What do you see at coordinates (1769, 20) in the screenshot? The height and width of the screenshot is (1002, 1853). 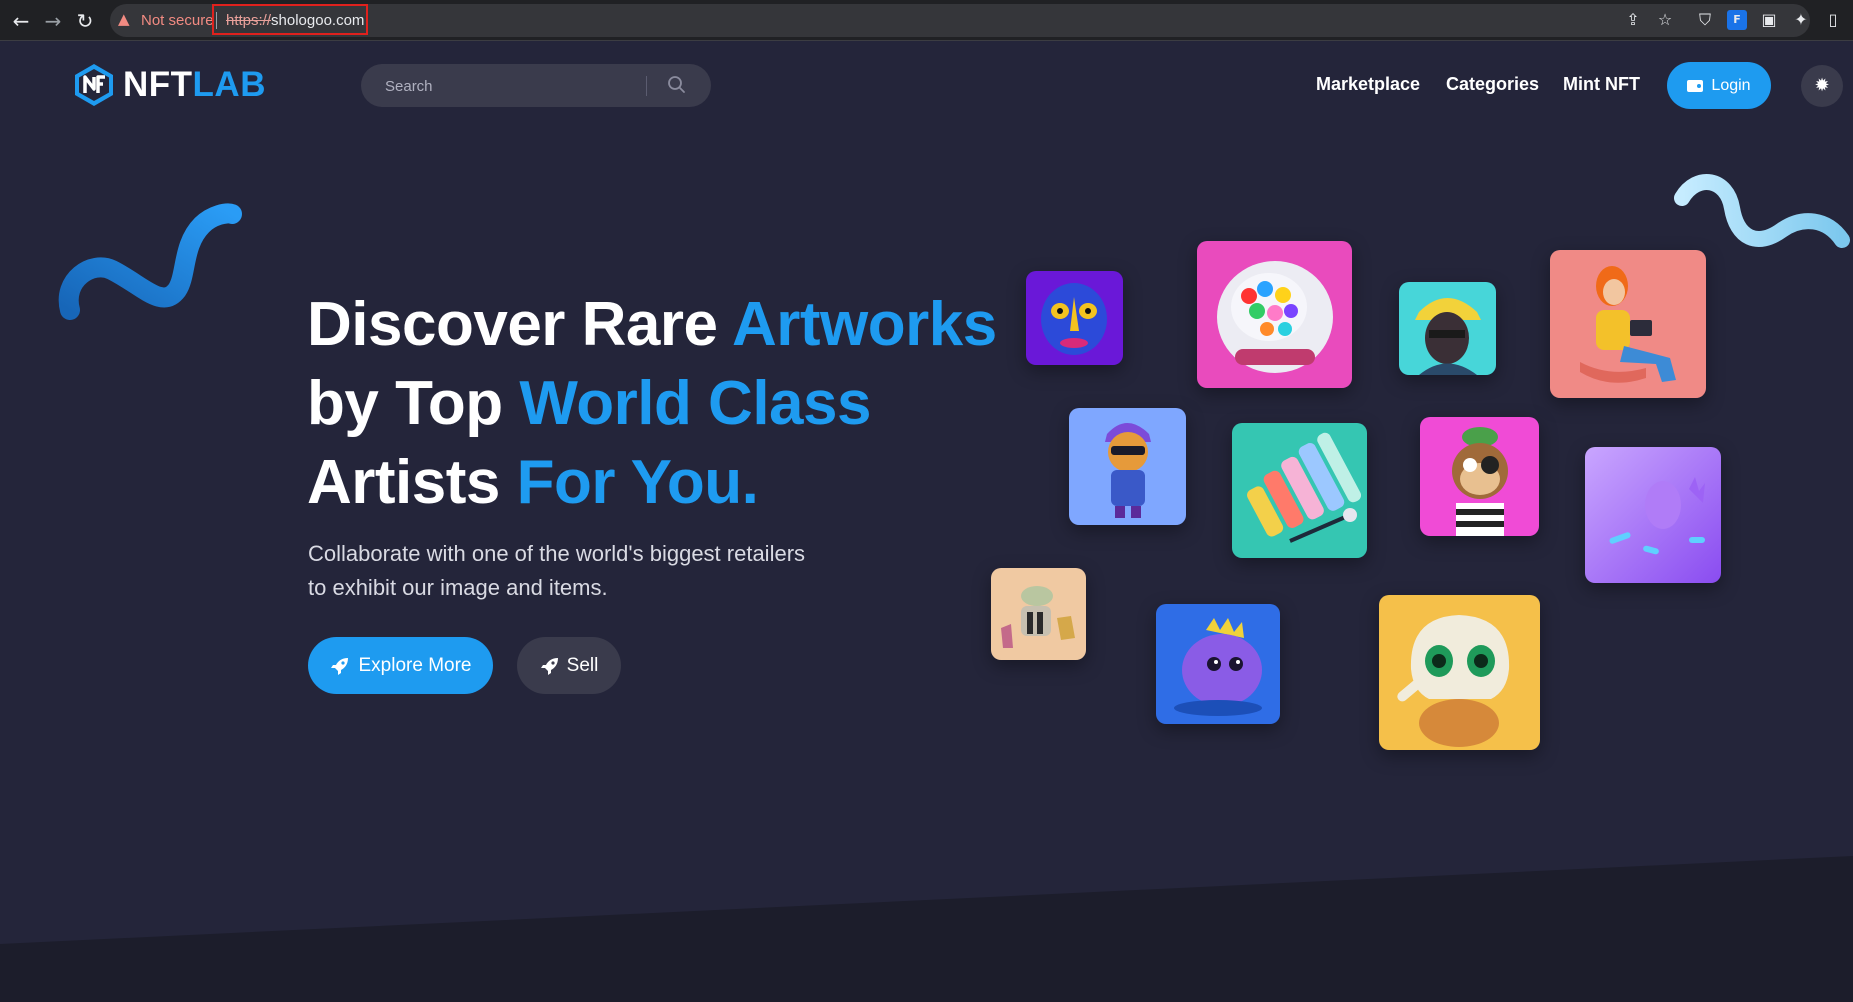 I see `window-extension-icon: ▣` at bounding box center [1769, 20].